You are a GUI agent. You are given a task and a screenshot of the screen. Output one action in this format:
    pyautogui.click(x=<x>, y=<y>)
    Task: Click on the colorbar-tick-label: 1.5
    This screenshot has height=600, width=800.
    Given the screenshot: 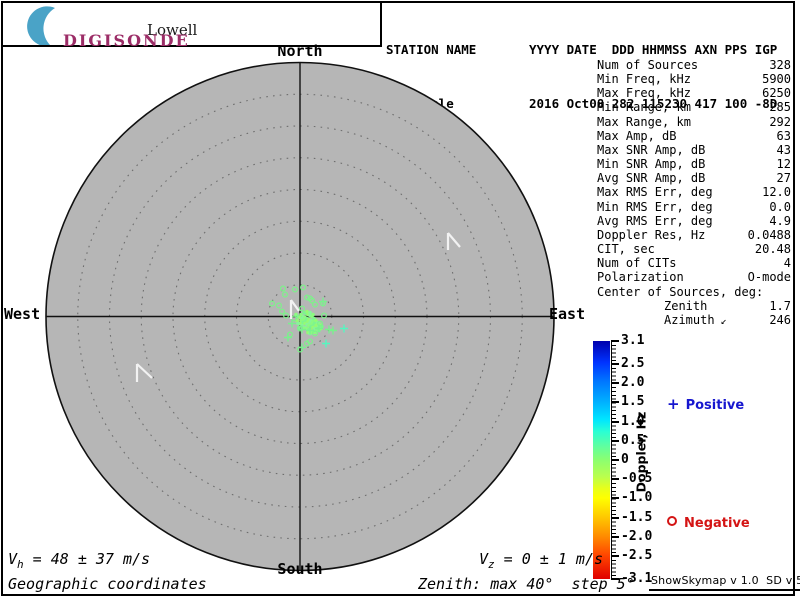 What is the action you would take?
    pyautogui.click(x=633, y=402)
    